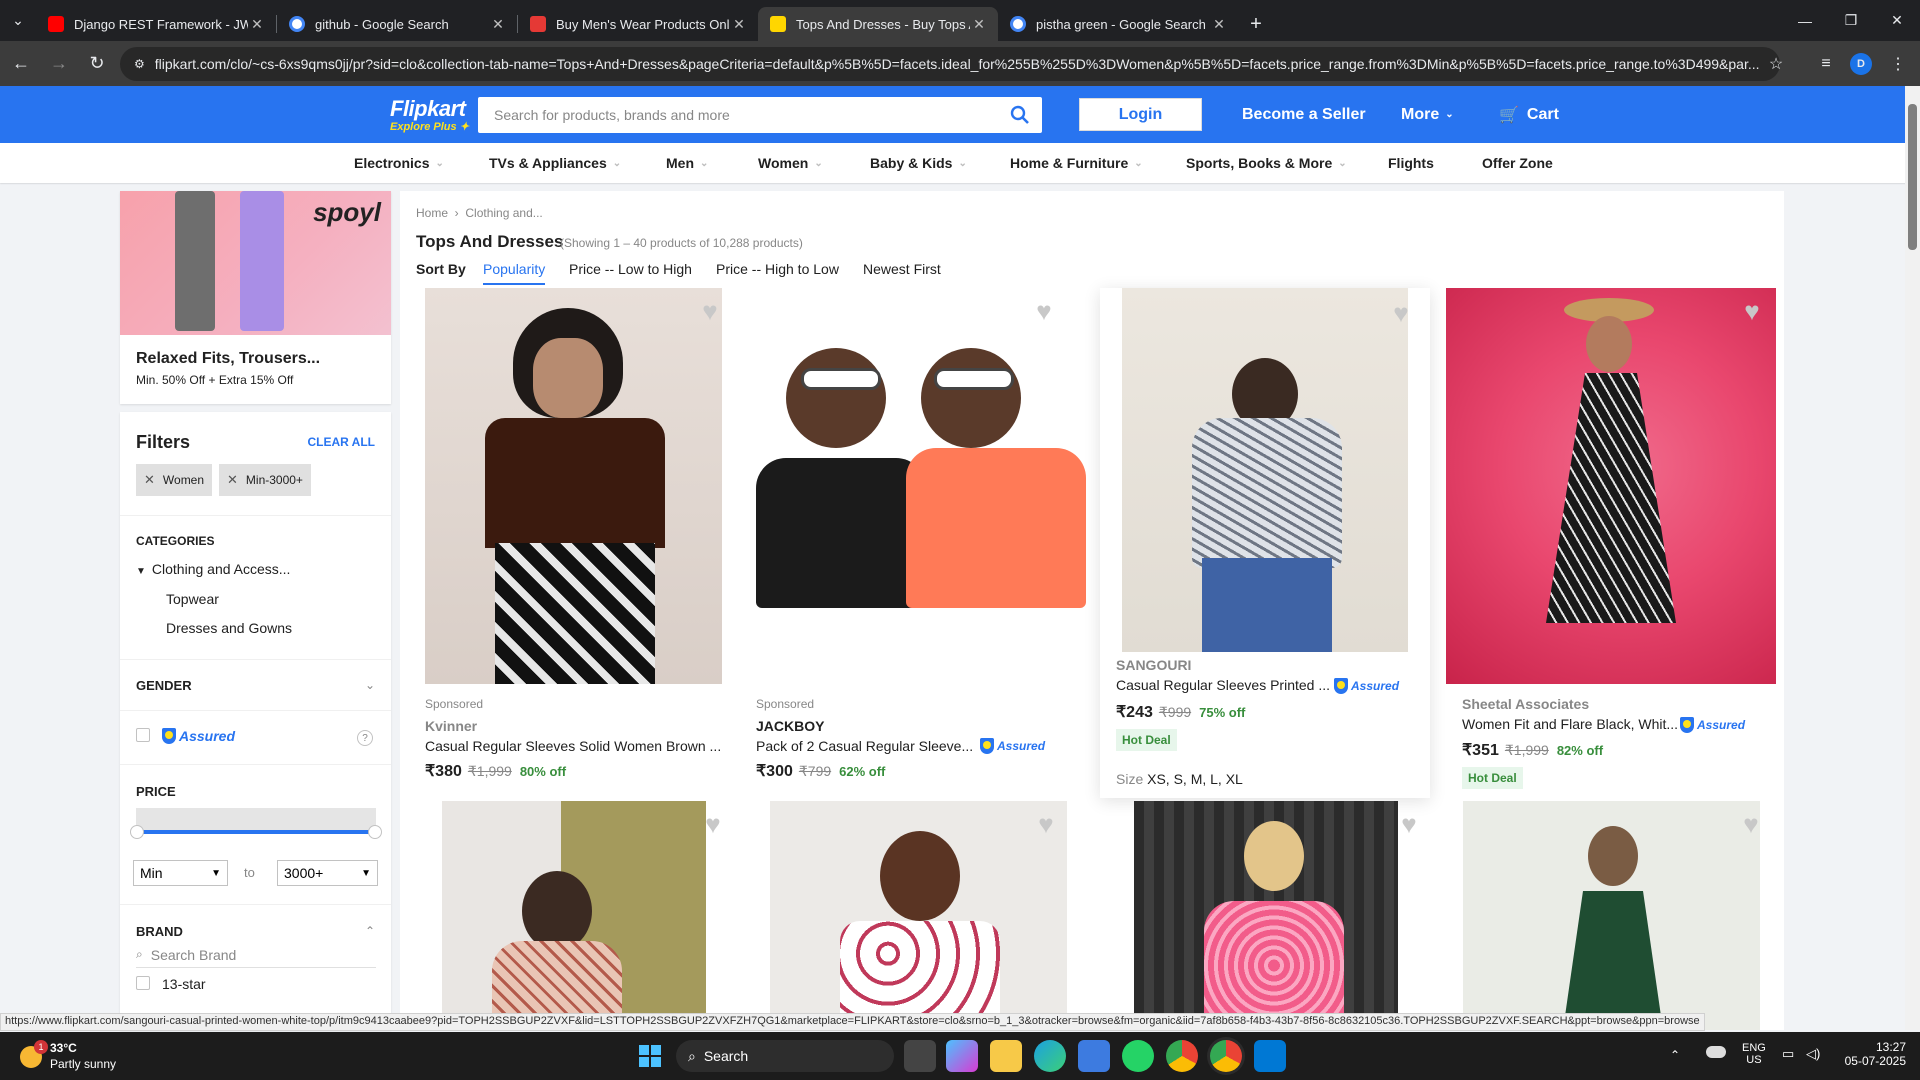 Image resolution: width=1920 pixels, height=1080 pixels. I want to click on forward-icon: →, so click(59, 64).